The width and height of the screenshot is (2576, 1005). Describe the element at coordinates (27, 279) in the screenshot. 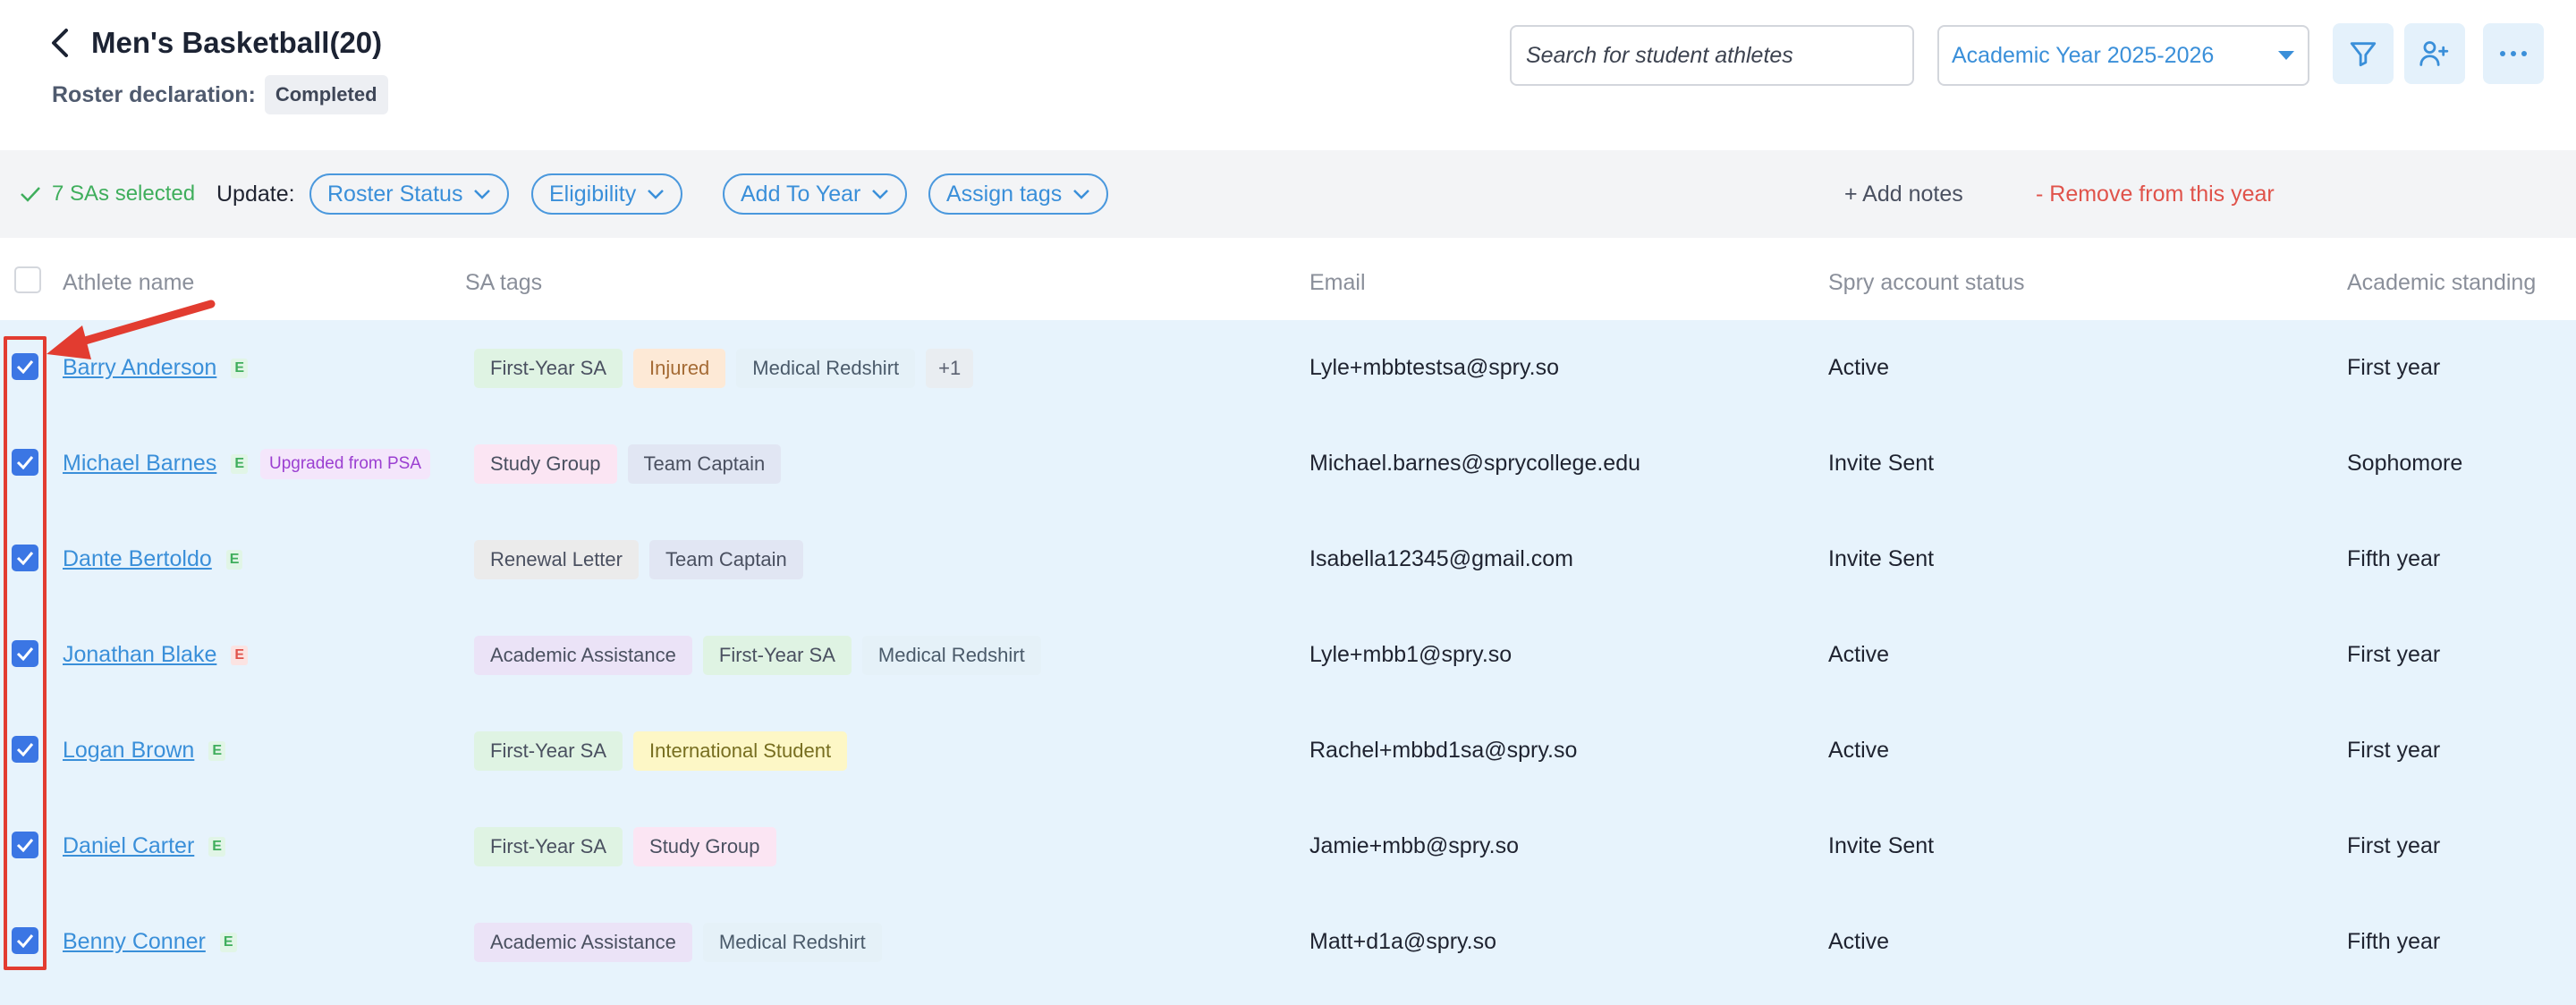

I see `select-all-checkbox` at that location.